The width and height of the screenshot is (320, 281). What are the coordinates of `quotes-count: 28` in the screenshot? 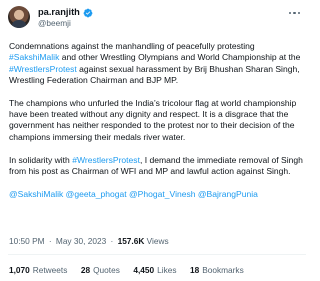 It's located at (85, 270).